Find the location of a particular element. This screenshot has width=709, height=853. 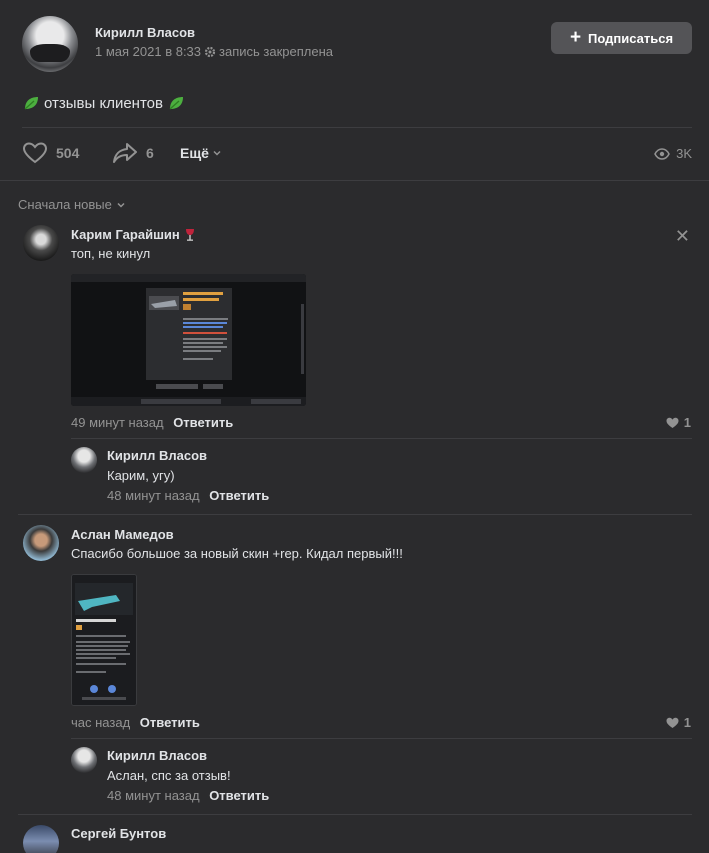

comment-author-name: Карим Гарайшин is located at coordinates (125, 234).